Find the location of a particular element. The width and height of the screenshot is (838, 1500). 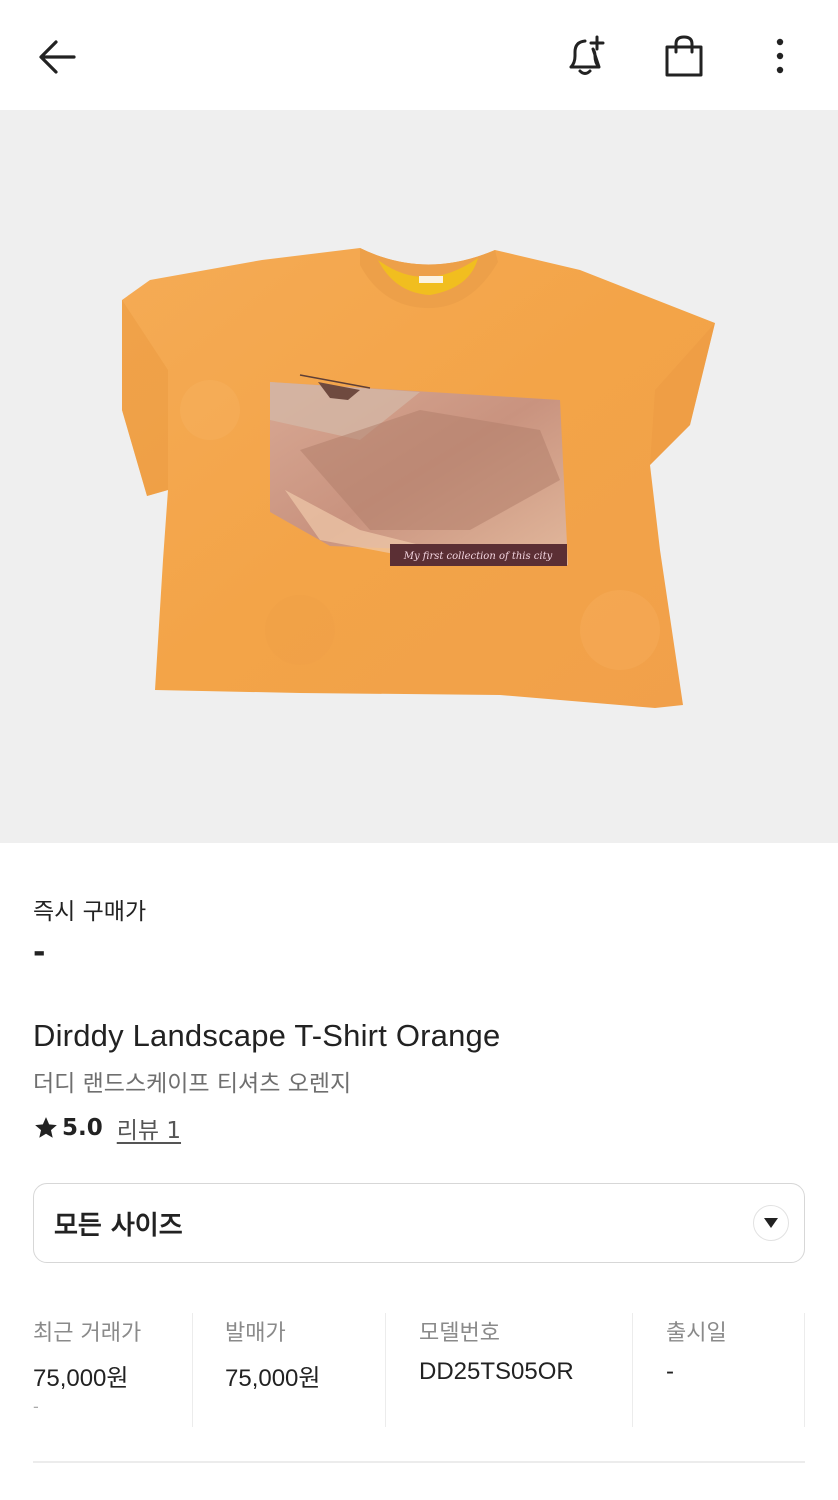

triangle-down-icon is located at coordinates (771, 1223).